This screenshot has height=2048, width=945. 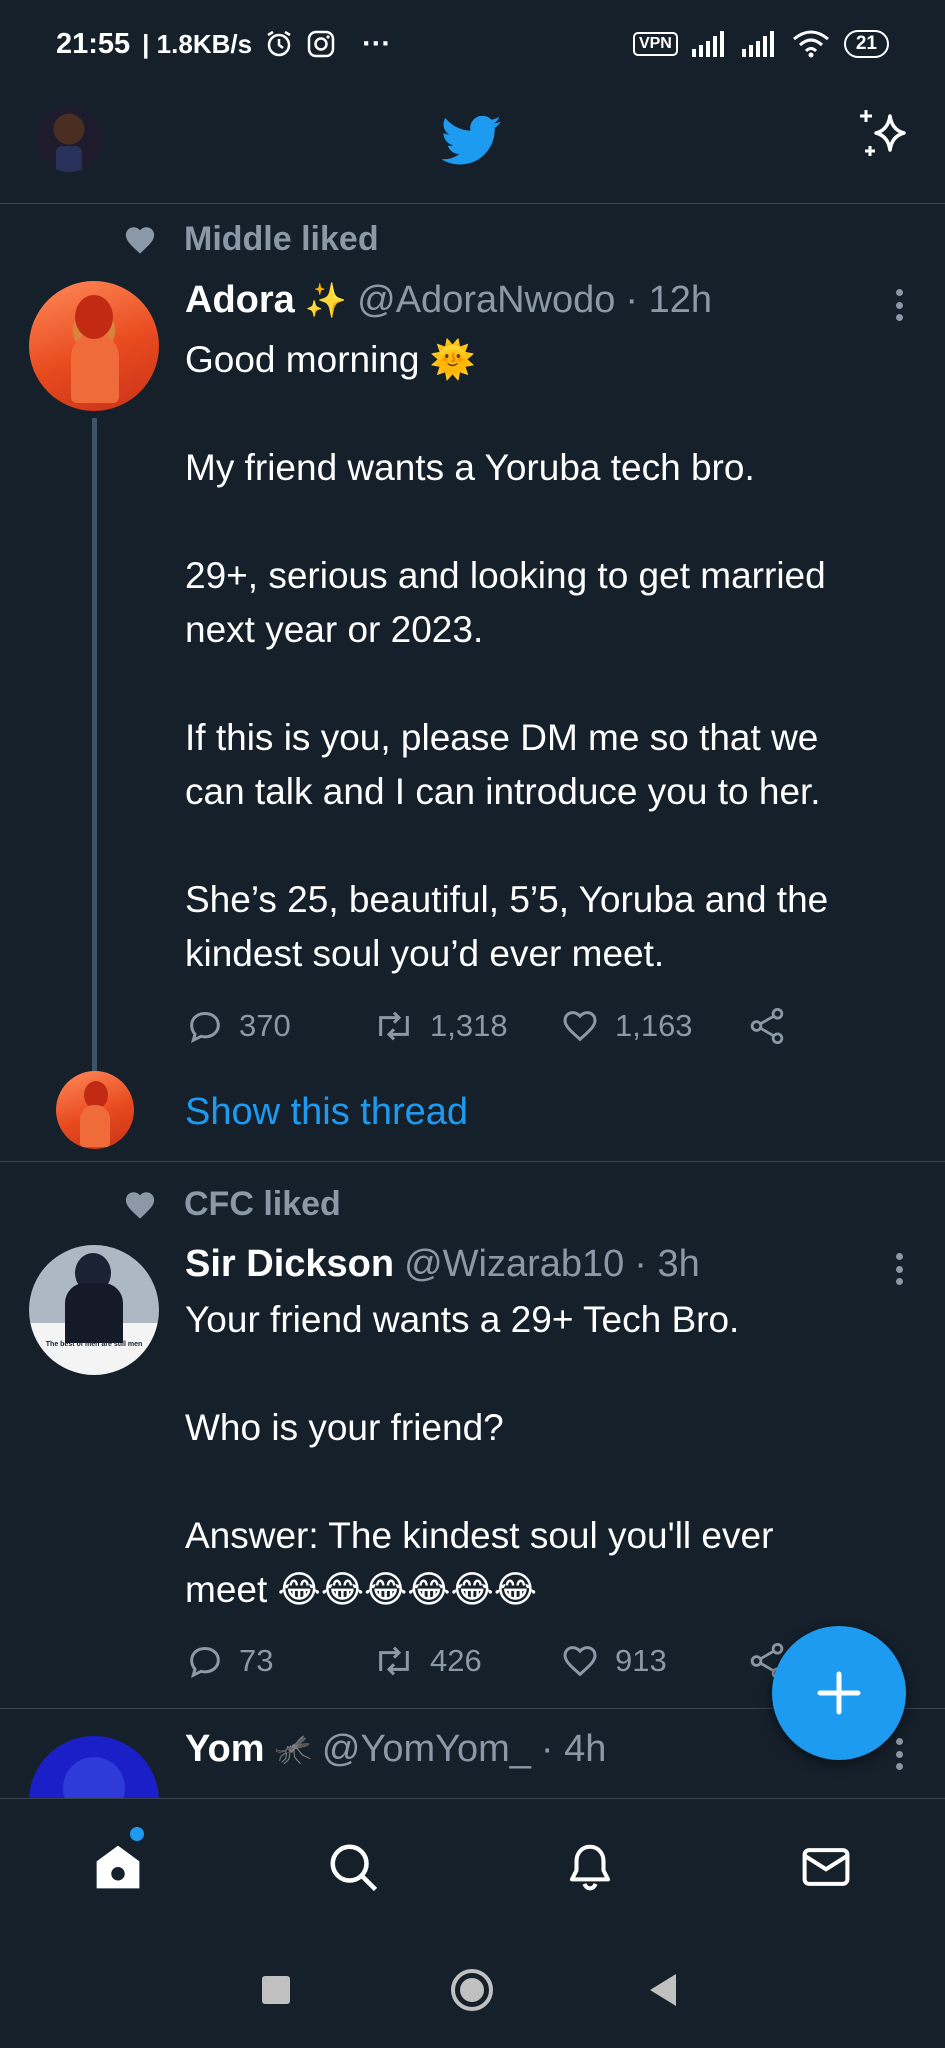 What do you see at coordinates (93, 43) in the screenshot?
I see `status-time: 21:55` at bounding box center [93, 43].